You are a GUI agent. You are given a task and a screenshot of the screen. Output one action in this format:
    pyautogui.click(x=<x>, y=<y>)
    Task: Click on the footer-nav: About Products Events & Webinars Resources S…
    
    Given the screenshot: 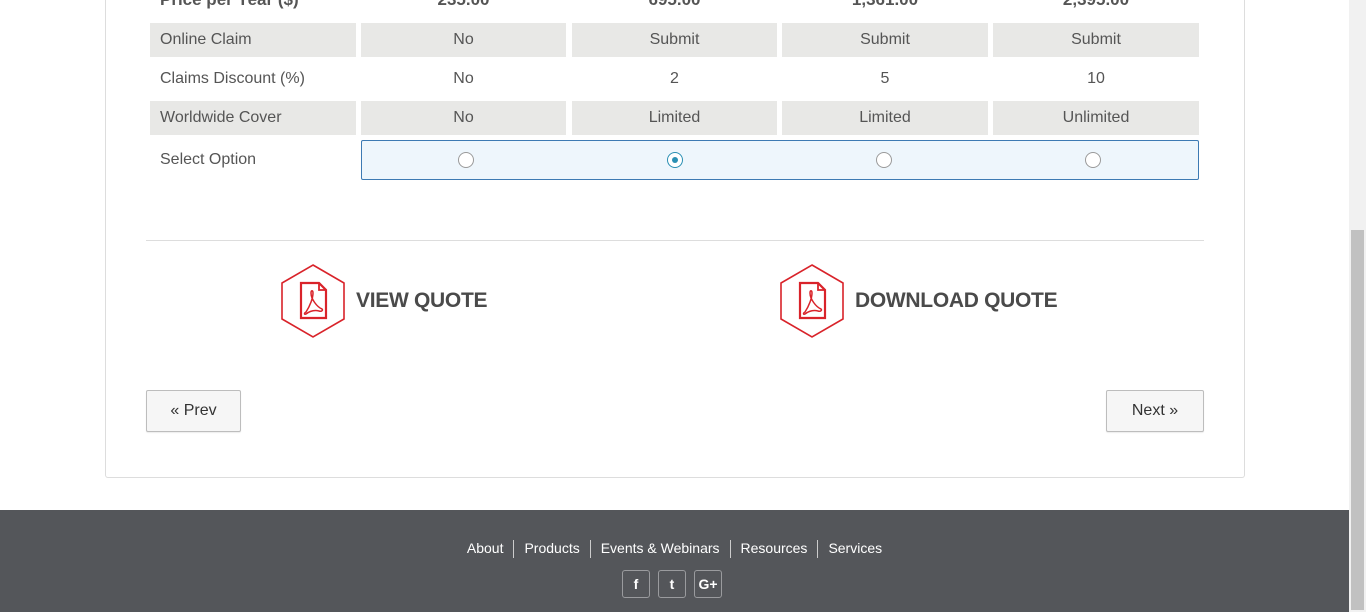 What is the action you would take?
    pyautogui.click(x=674, y=549)
    